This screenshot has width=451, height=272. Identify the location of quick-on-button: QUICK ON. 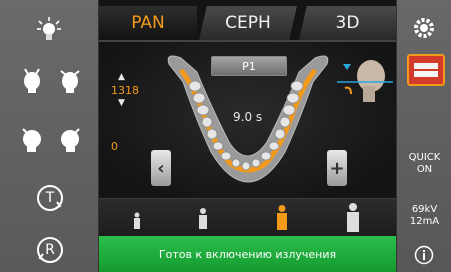
(424, 164).